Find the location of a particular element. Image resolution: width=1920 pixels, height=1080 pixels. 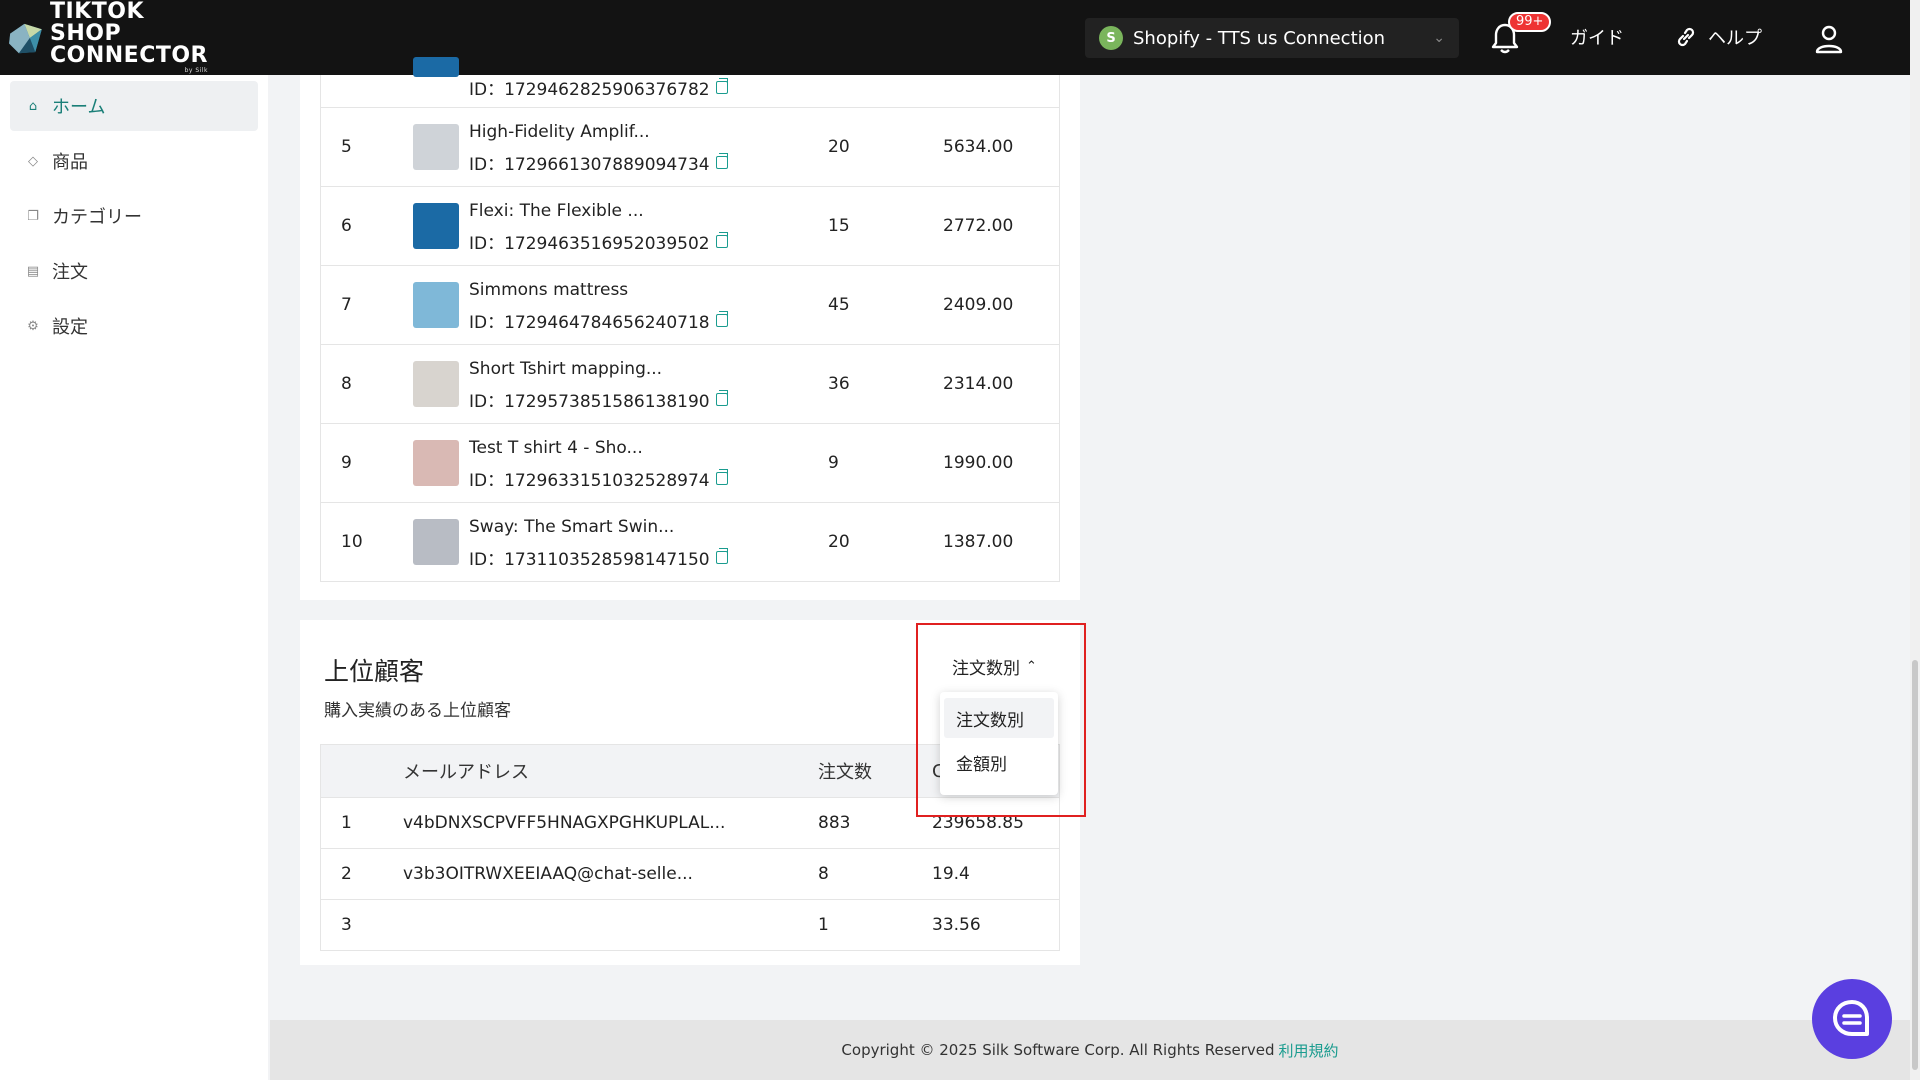

customer-rank: 3 is located at coordinates (346, 925).